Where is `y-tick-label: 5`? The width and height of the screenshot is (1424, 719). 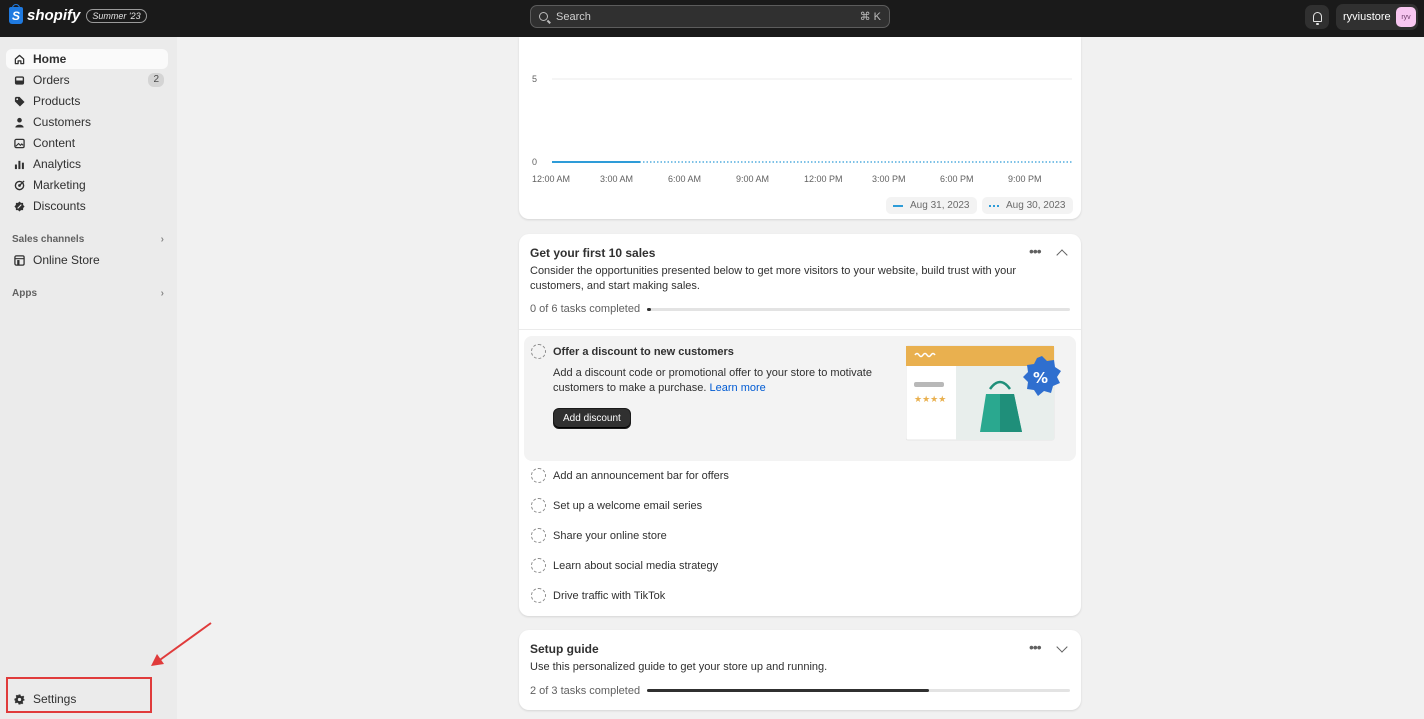 y-tick-label: 5 is located at coordinates (534, 79).